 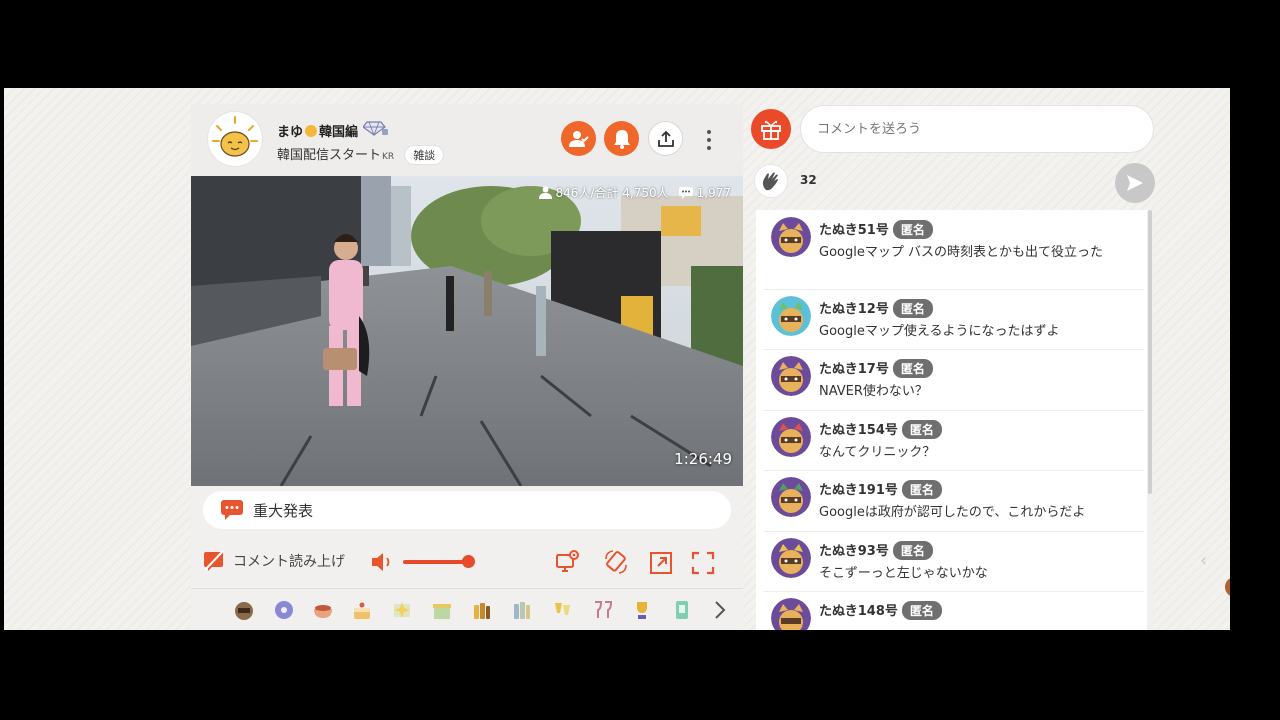 I want to click on comment-count: 1,977, so click(x=713, y=192).